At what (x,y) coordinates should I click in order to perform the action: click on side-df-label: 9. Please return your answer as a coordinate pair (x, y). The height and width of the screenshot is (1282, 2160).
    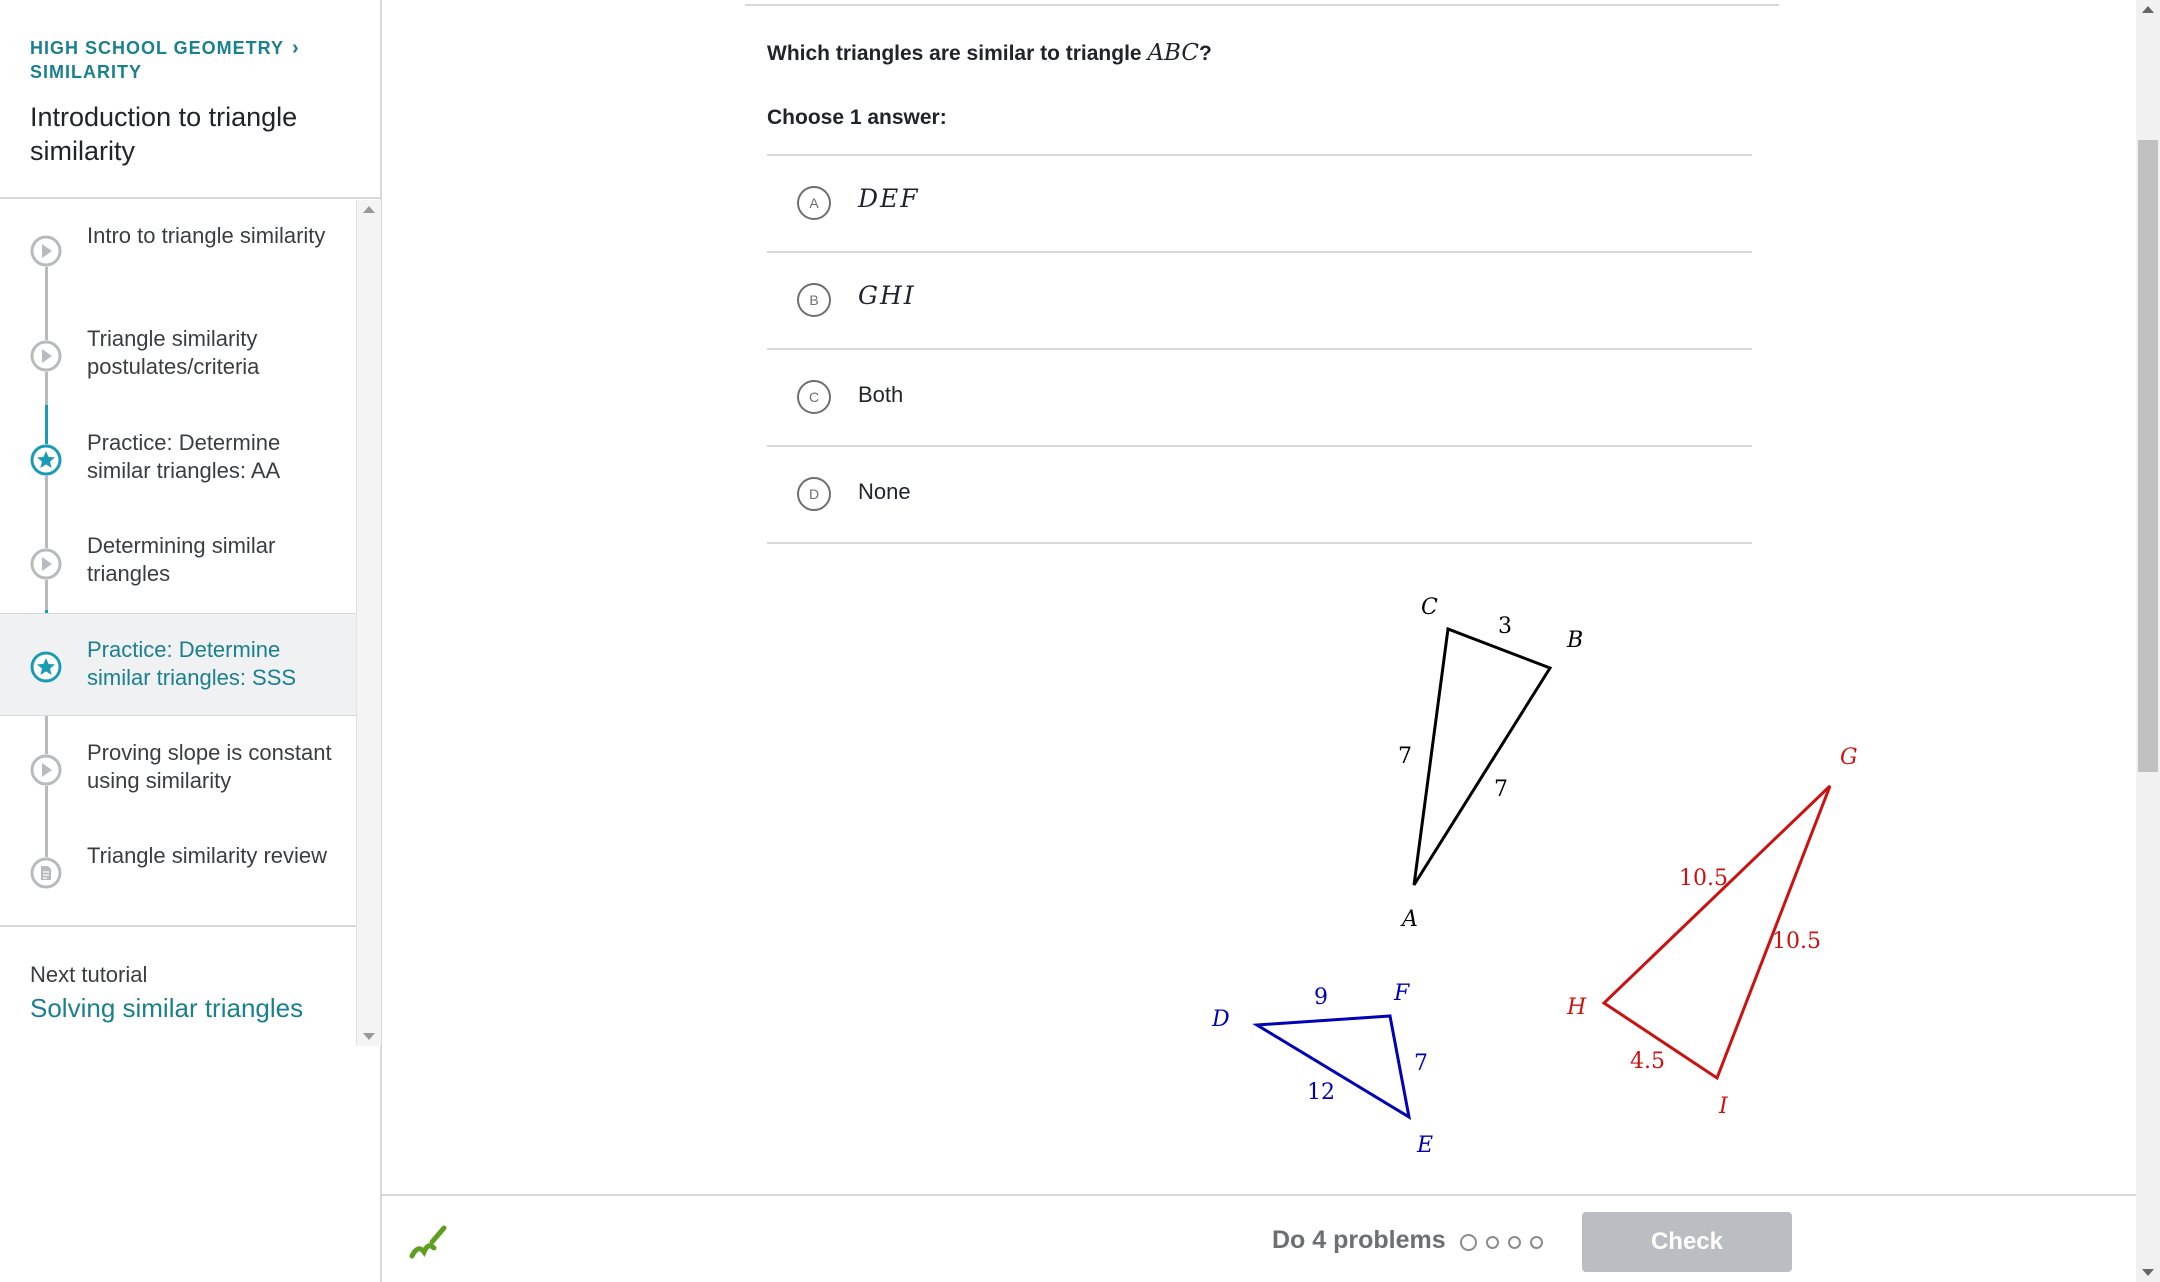
    Looking at the image, I should click on (1321, 997).